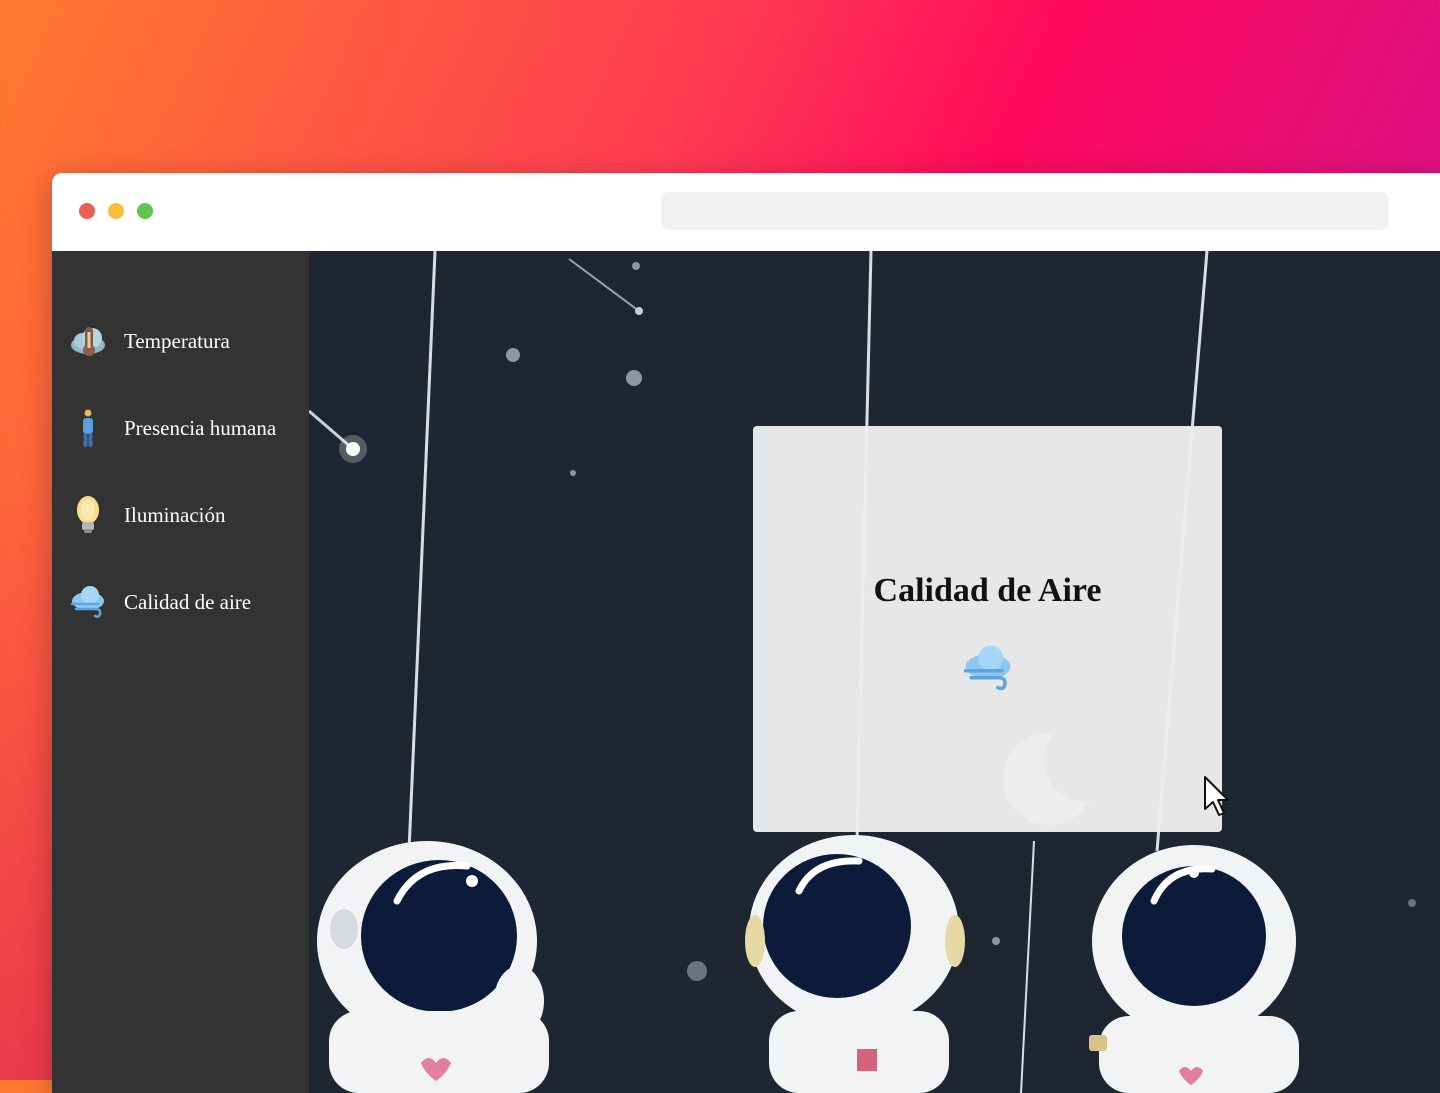 The height and width of the screenshot is (1093, 1440). Describe the element at coordinates (987, 590) in the screenshot. I see `card-title: Calidad de Aire` at that location.